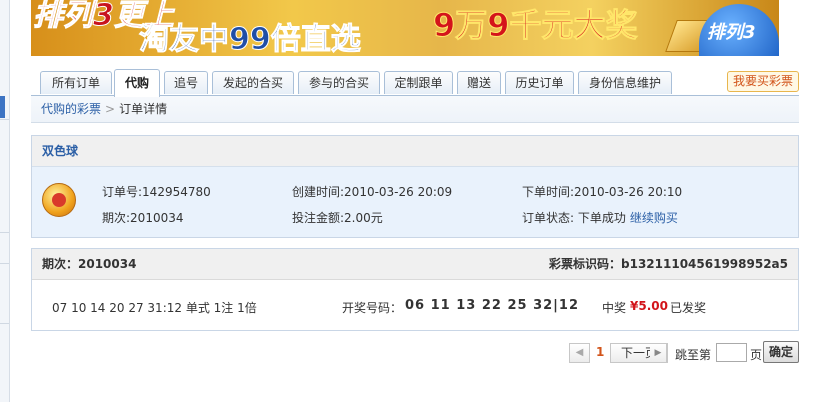  Describe the element at coordinates (154, 308) in the screenshot. I see `bet-numbers: 07 10 14 20 27 31:12 单式 1注 1倍` at that location.